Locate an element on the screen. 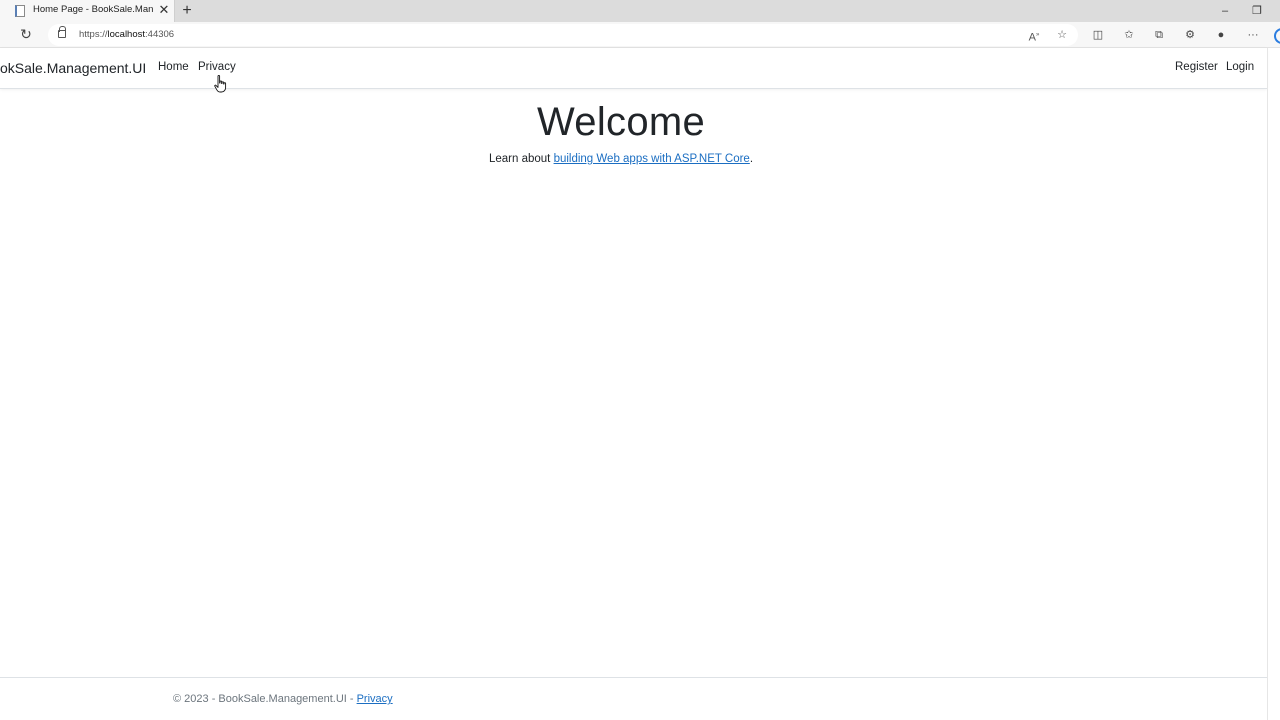  lock-icon is located at coordinates (62, 32).